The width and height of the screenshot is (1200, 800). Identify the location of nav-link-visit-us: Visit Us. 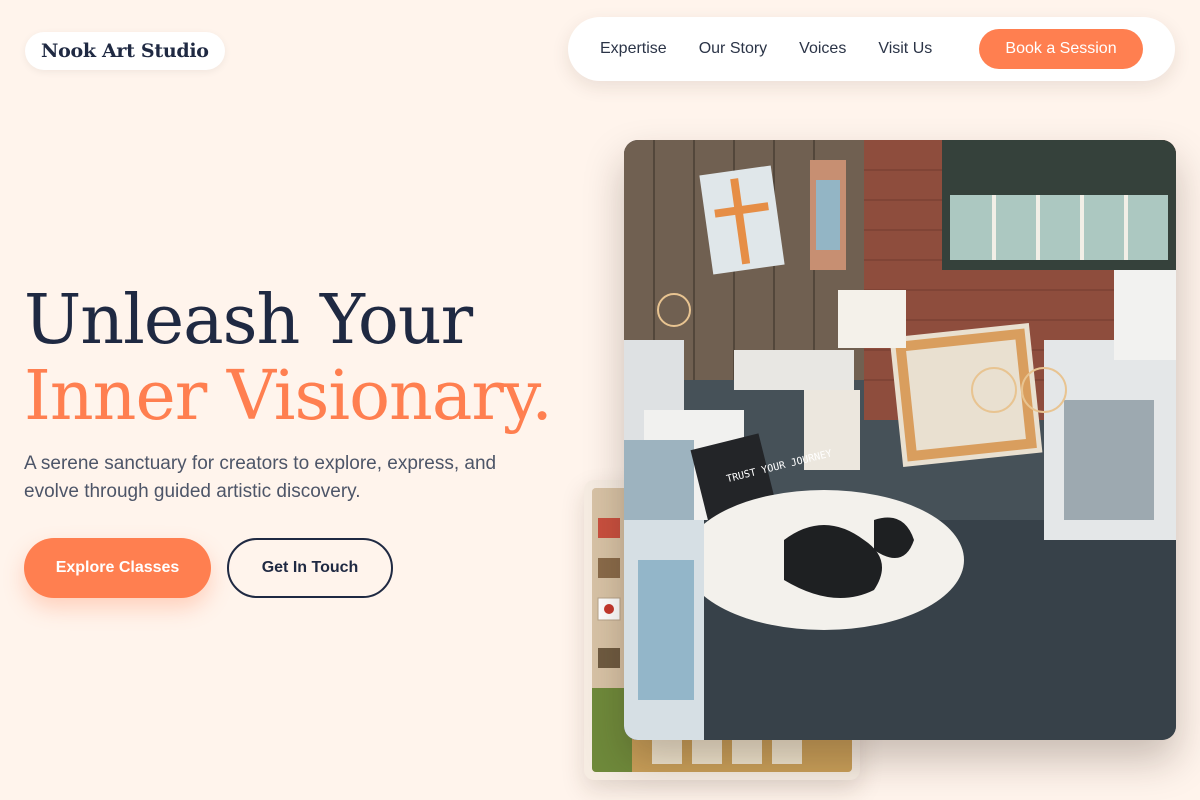
(905, 49).